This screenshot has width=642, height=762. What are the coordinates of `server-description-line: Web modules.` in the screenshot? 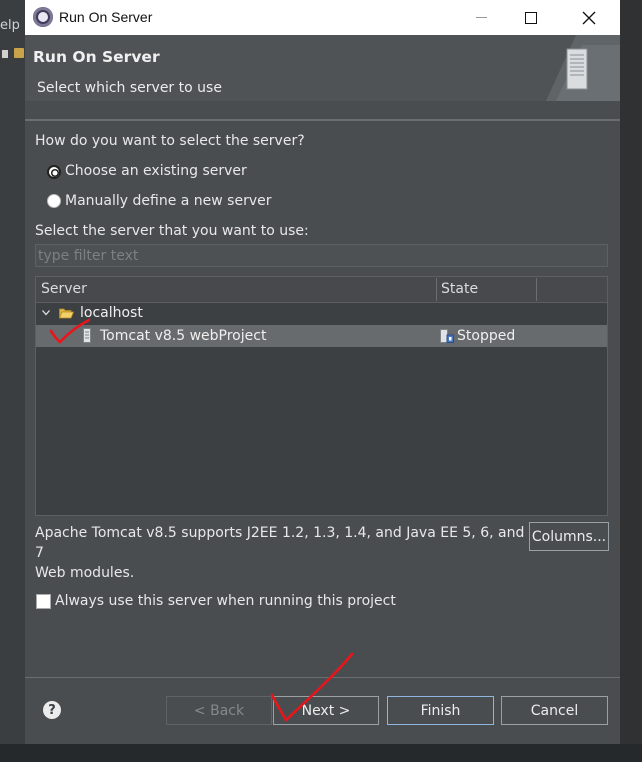 It's located at (85, 573).